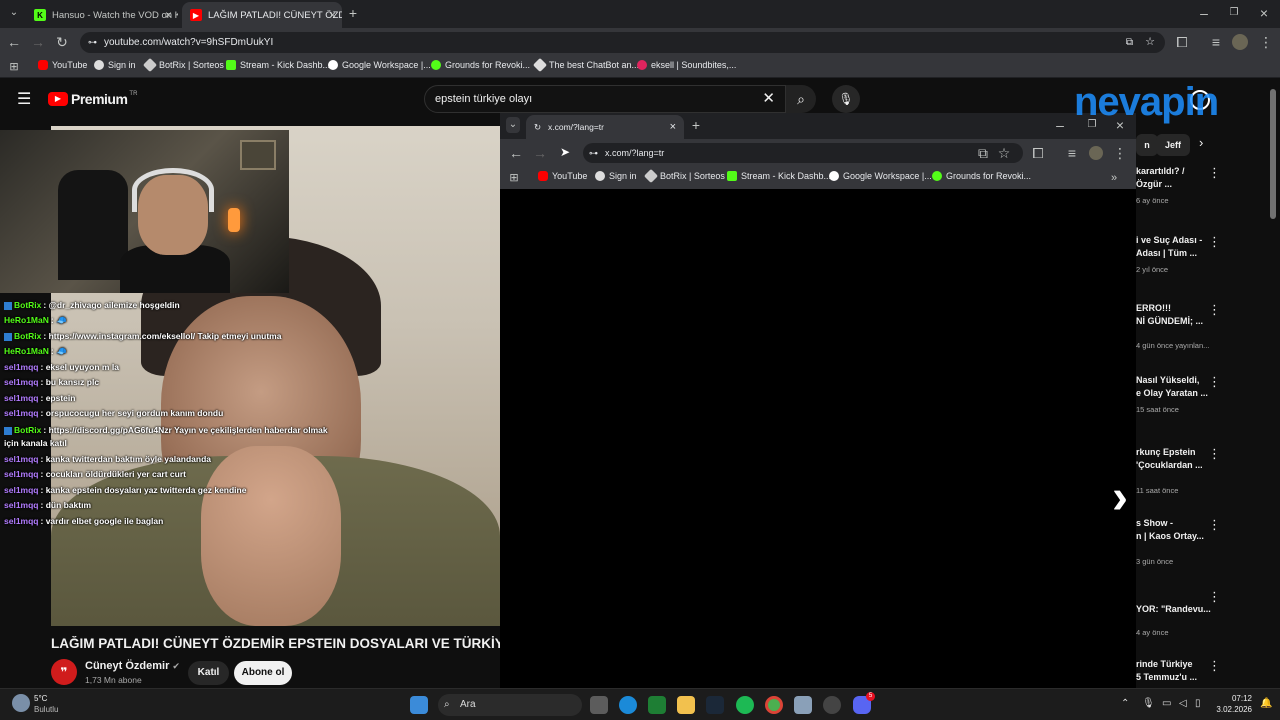 This screenshot has width=1280, height=720. What do you see at coordinates (628, 705) in the screenshot?
I see `edge-icon` at bounding box center [628, 705].